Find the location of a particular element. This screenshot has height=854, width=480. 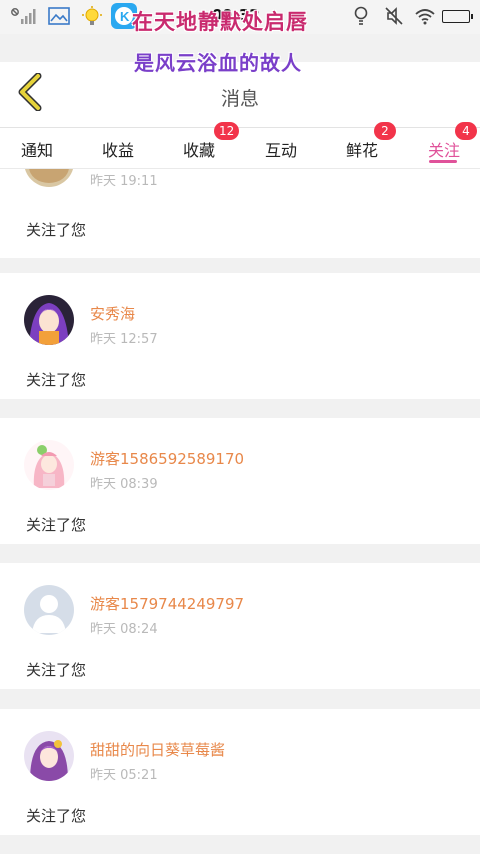

message-time: 昨天 05:21 is located at coordinates (124, 775).